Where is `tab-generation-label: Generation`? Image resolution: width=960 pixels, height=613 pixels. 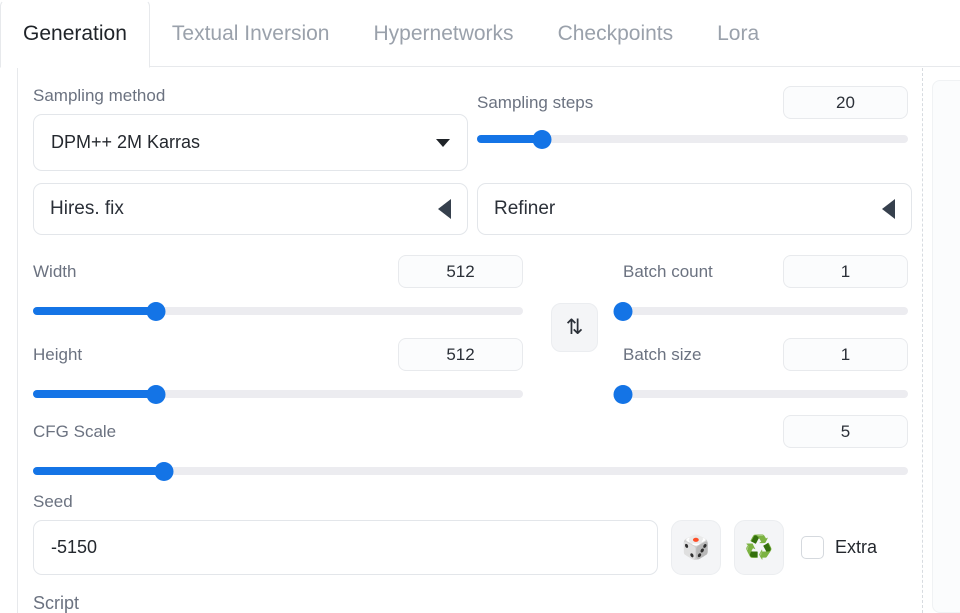 tab-generation-label: Generation is located at coordinates (75, 33).